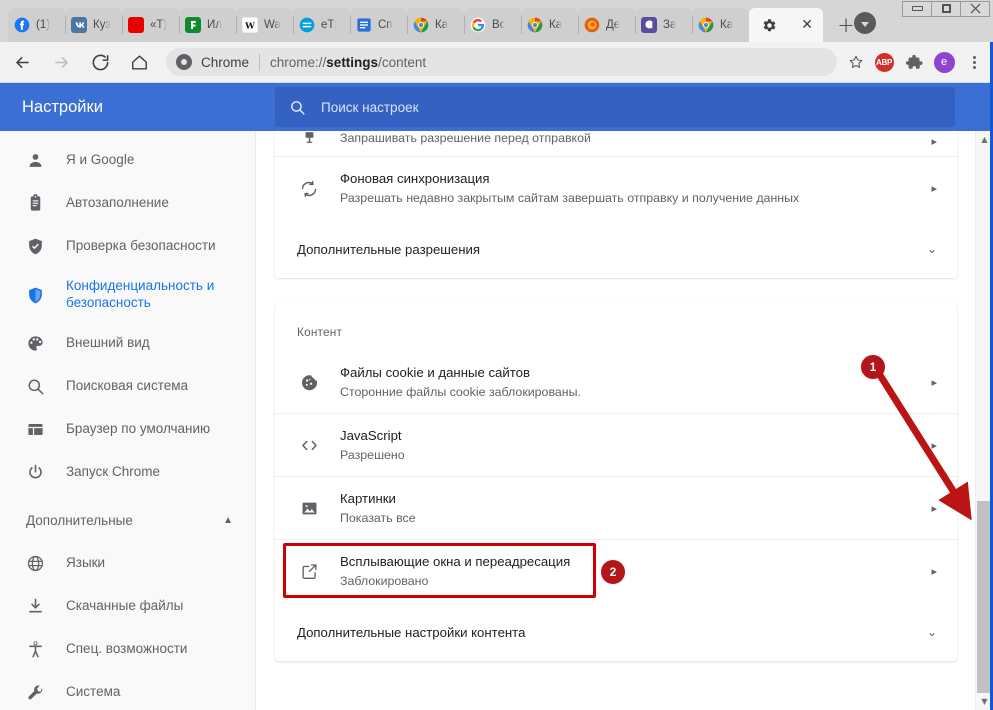 Image resolution: width=993 pixels, height=710 pixels. Describe the element at coordinates (207, 25) in the screenshot. I see `tab-3: Ил` at that location.